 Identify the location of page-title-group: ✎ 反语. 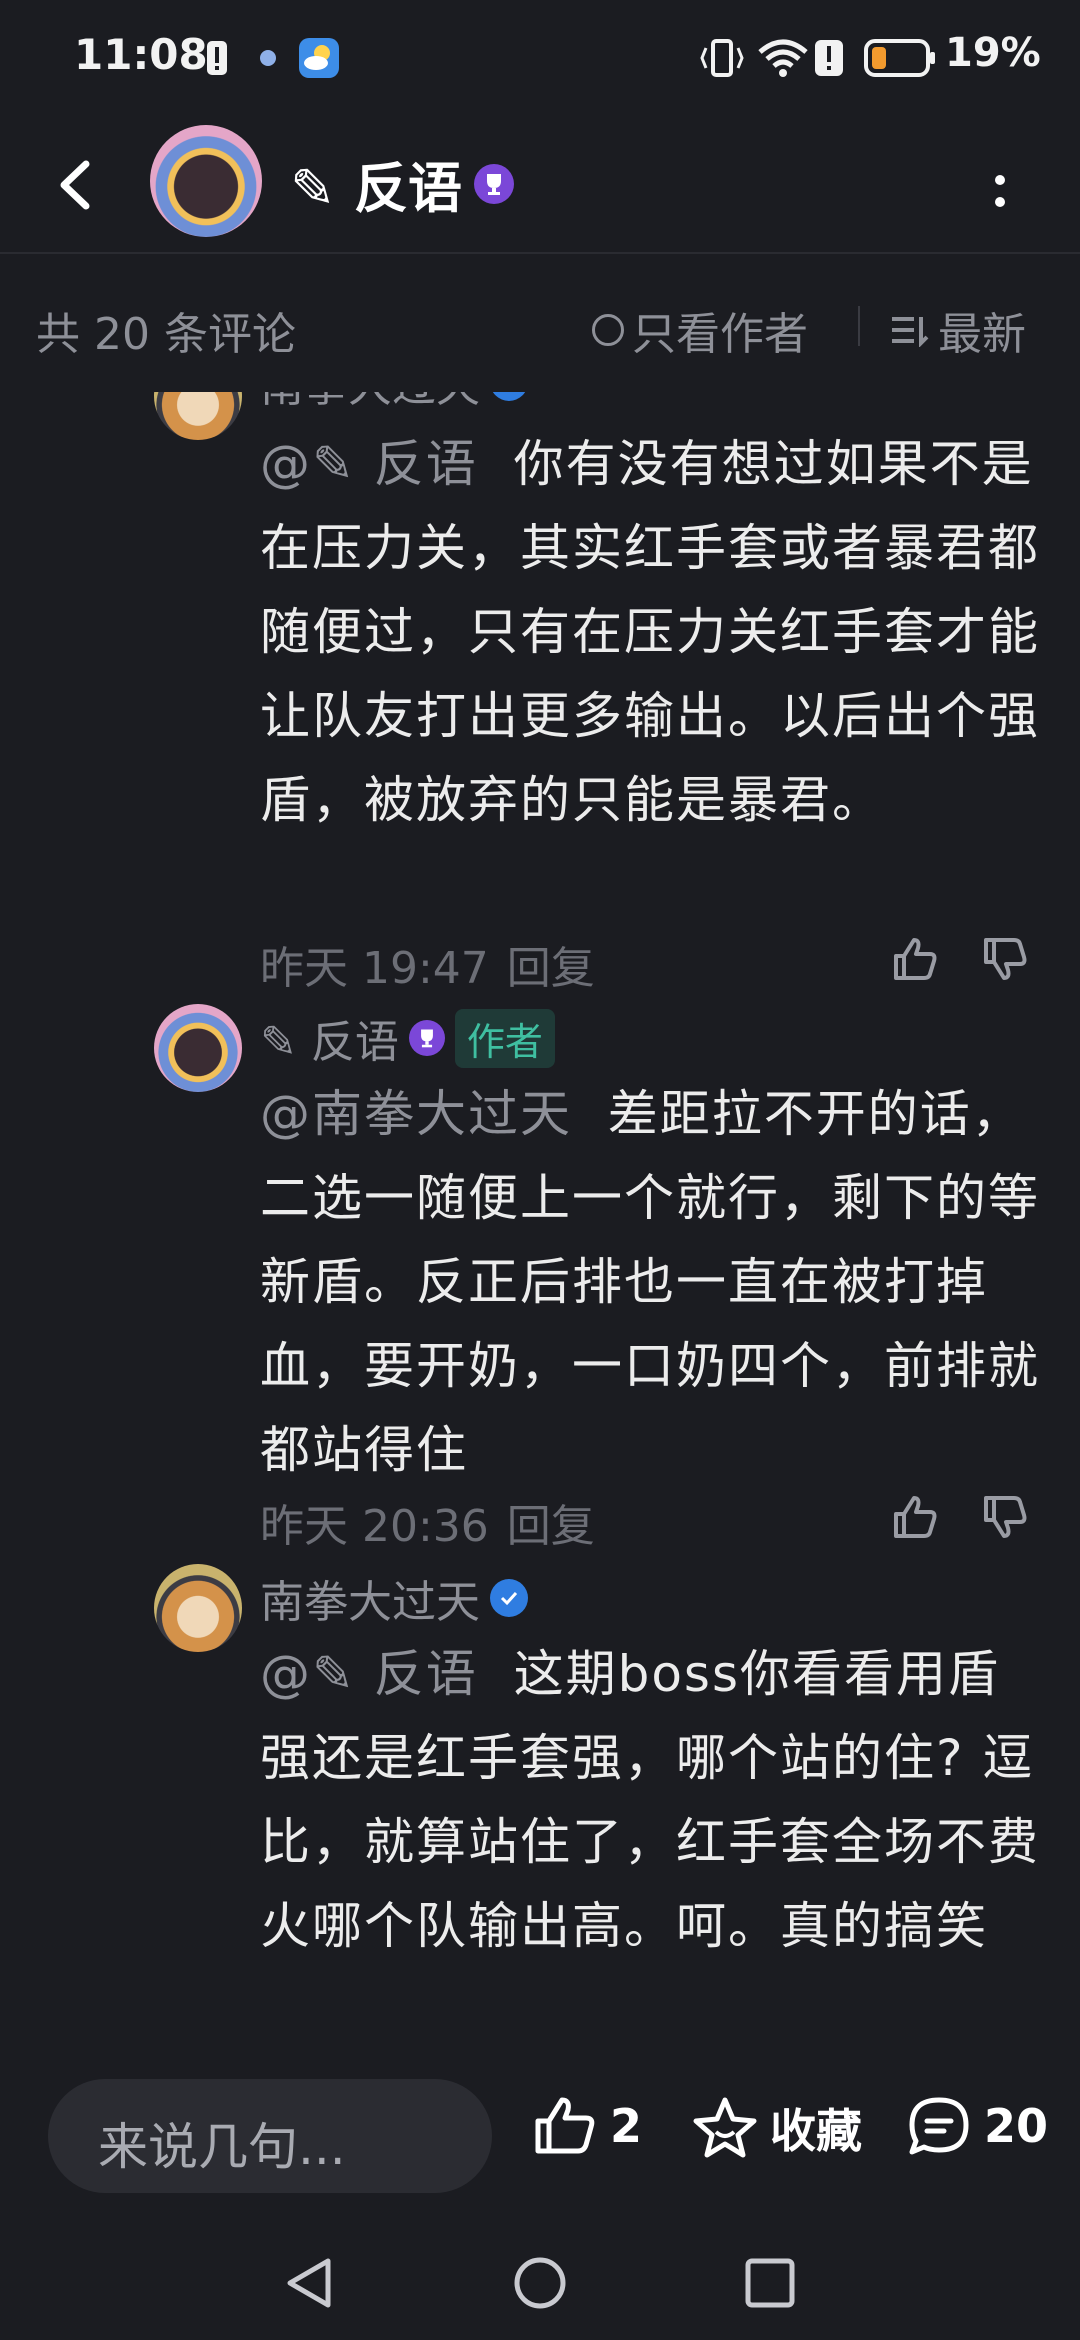
(402, 183).